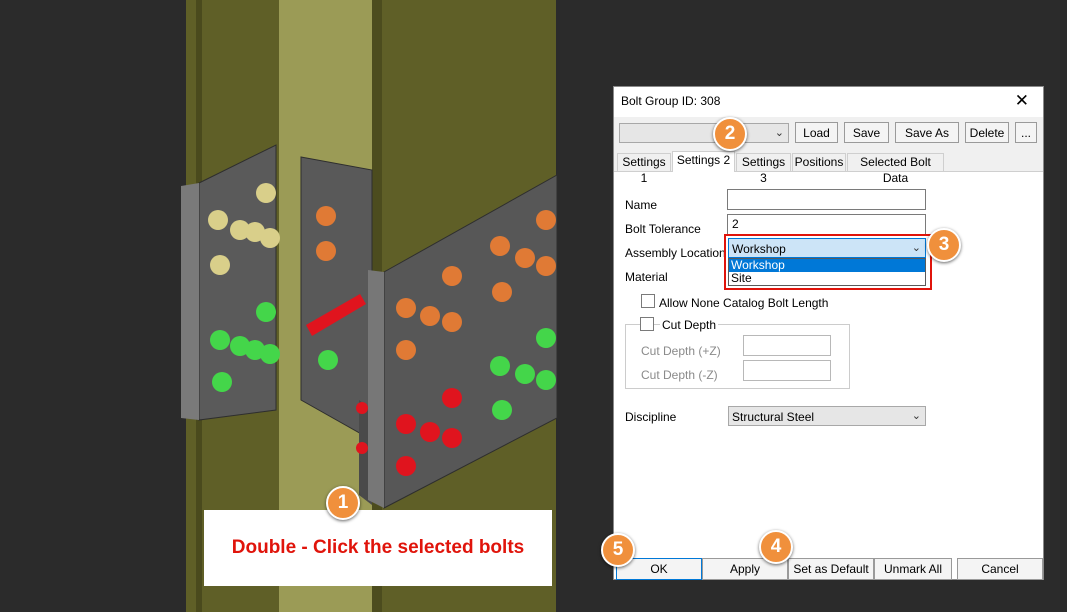 This screenshot has height=612, width=1067. I want to click on name-input, so click(826, 199).